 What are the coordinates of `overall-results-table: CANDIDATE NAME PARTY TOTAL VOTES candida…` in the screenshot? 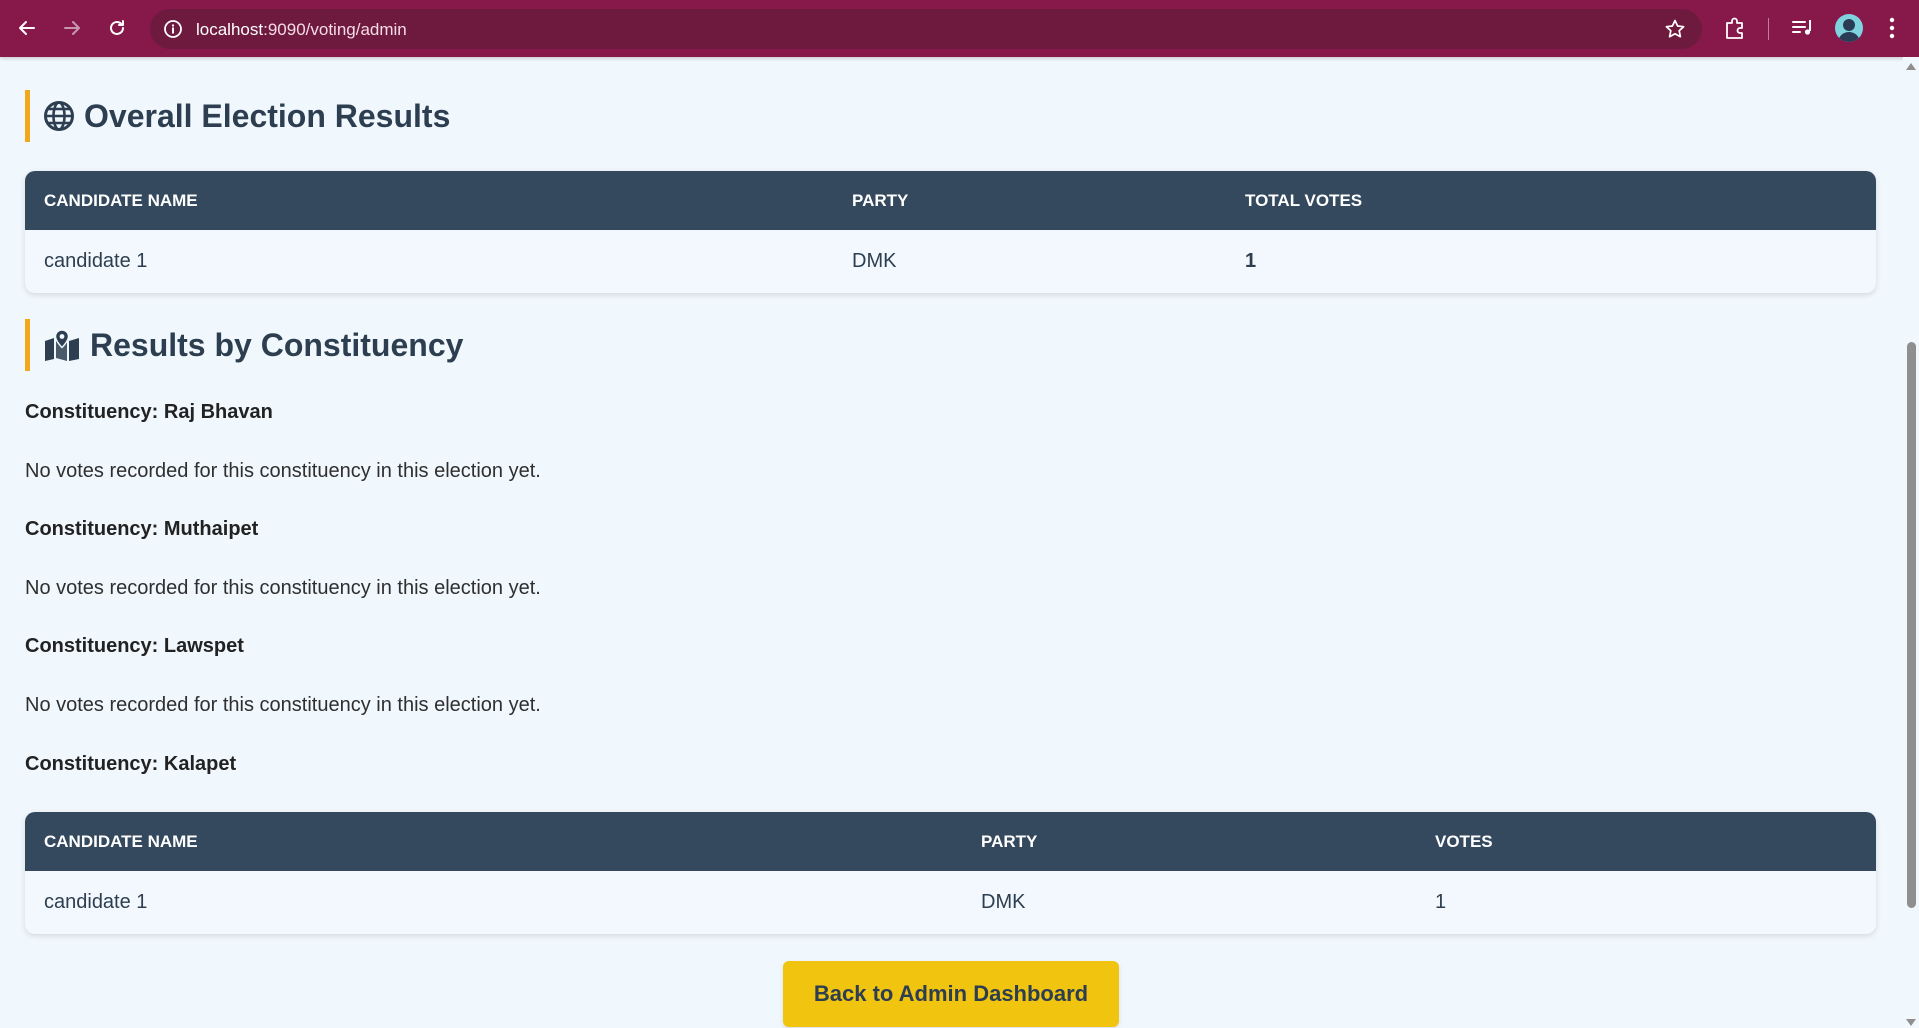 It's located at (950, 232).